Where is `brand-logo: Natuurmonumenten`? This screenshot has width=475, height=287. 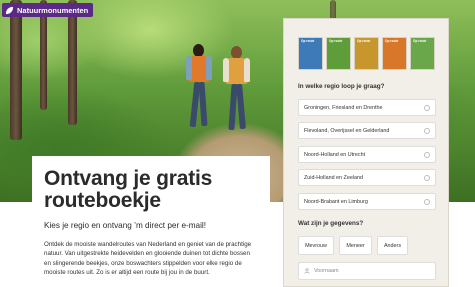 brand-logo: Natuurmonumenten is located at coordinates (48, 10).